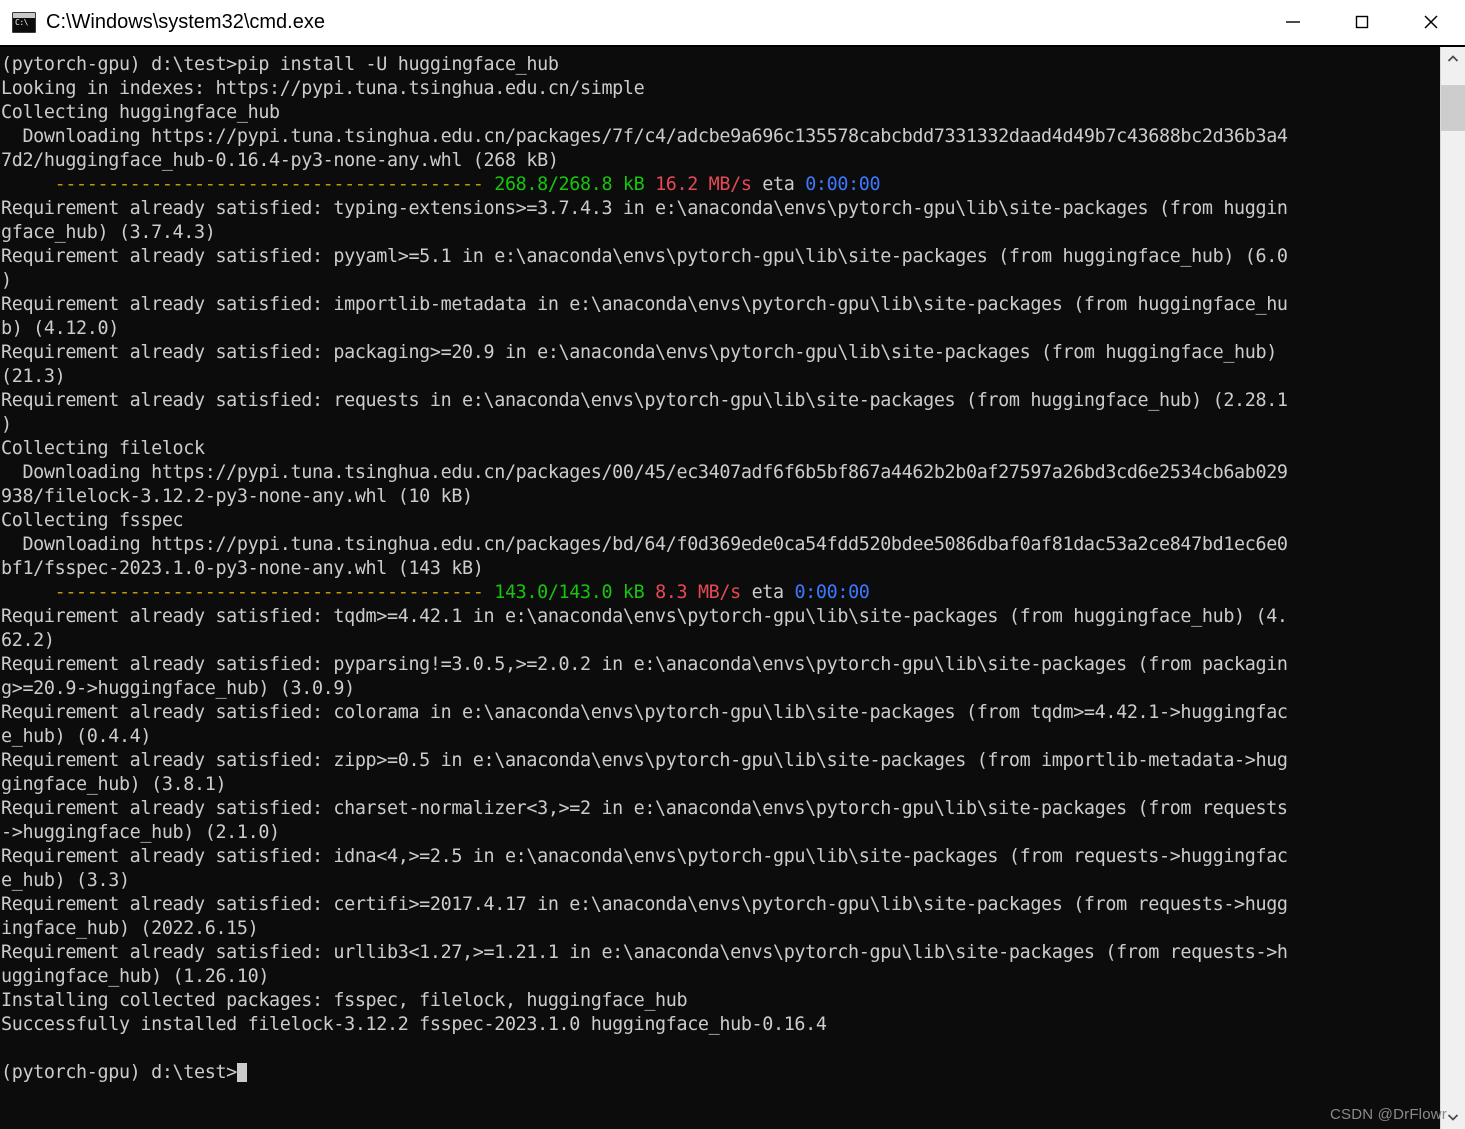  What do you see at coordinates (762, 592) in the screenshot?
I see `progress-eta-label: eta` at bounding box center [762, 592].